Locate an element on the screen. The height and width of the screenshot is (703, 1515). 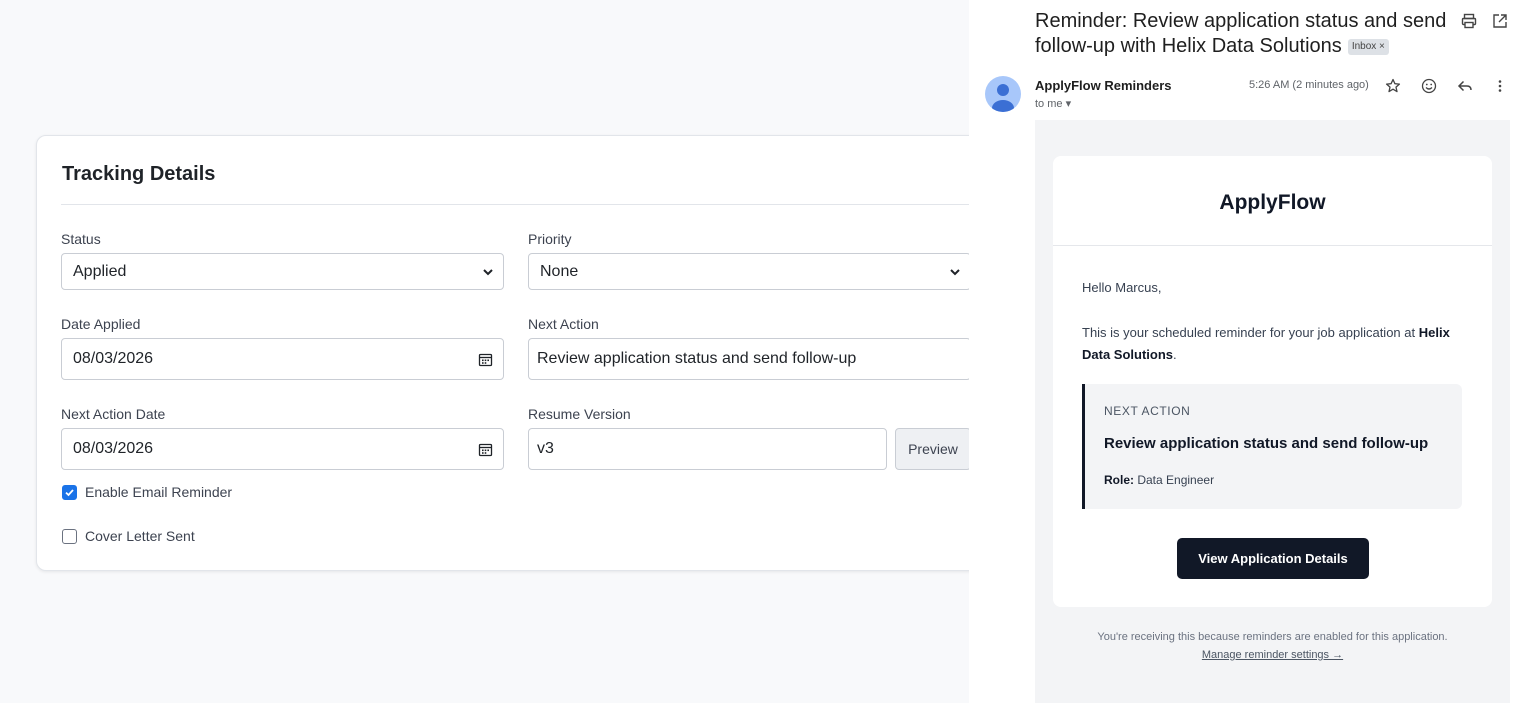
role-line: Role: Data Engineer is located at coordinates (1159, 480).